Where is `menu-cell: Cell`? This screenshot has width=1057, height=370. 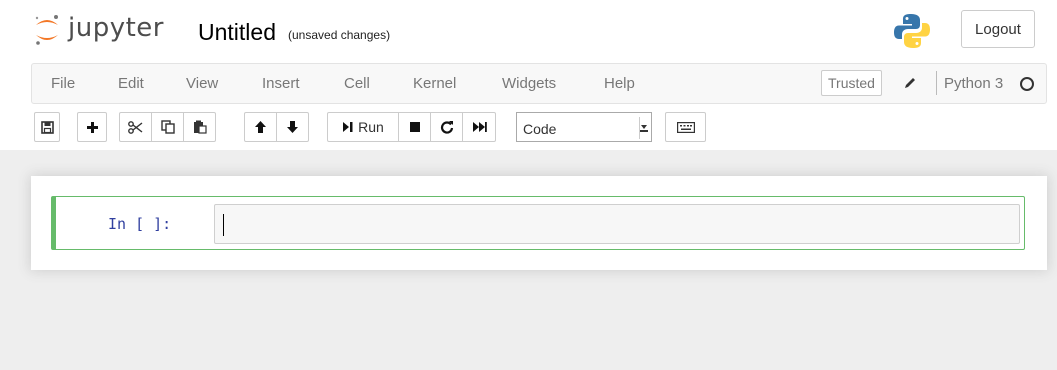
menu-cell: Cell is located at coordinates (357, 83).